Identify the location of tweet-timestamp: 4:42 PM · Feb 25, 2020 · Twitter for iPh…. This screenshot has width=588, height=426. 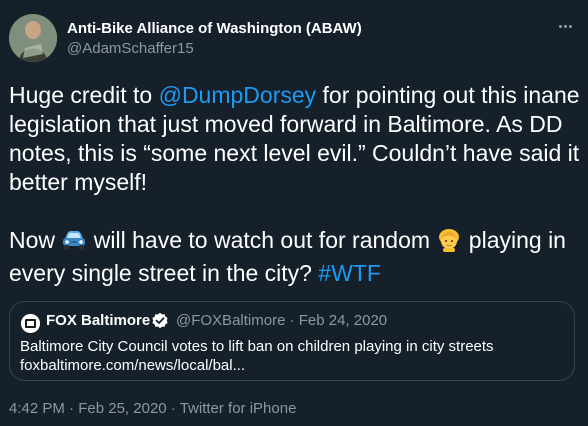
(152, 408).